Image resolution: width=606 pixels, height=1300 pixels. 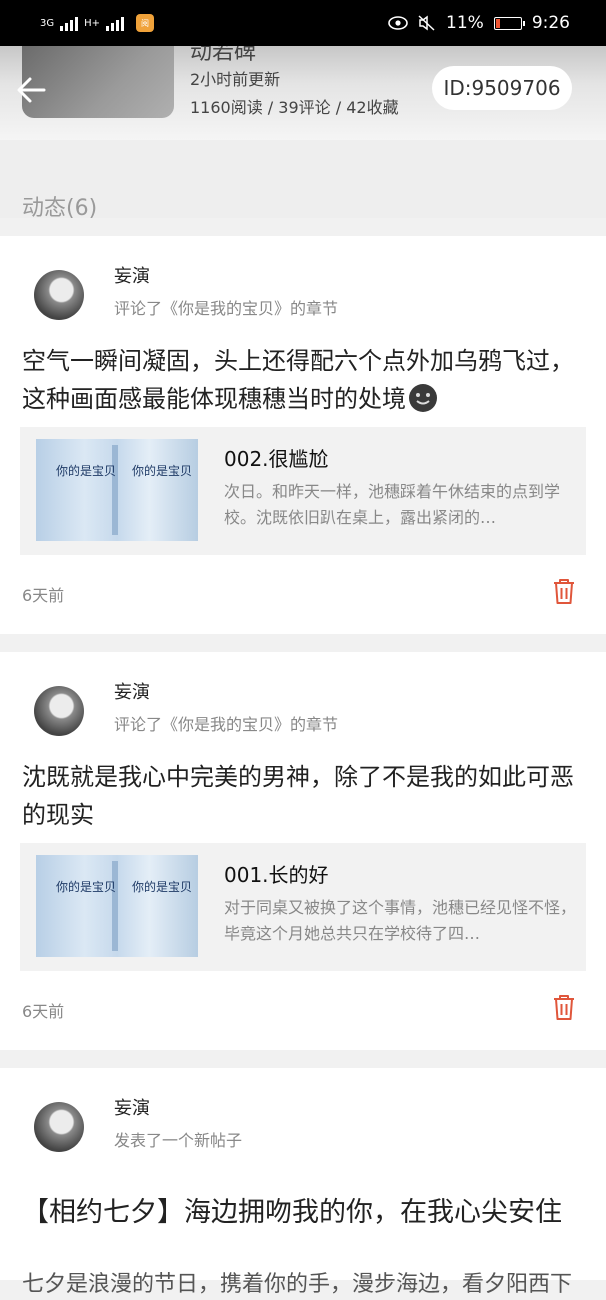 What do you see at coordinates (32, 90) in the screenshot?
I see `back-arrow-icon` at bounding box center [32, 90].